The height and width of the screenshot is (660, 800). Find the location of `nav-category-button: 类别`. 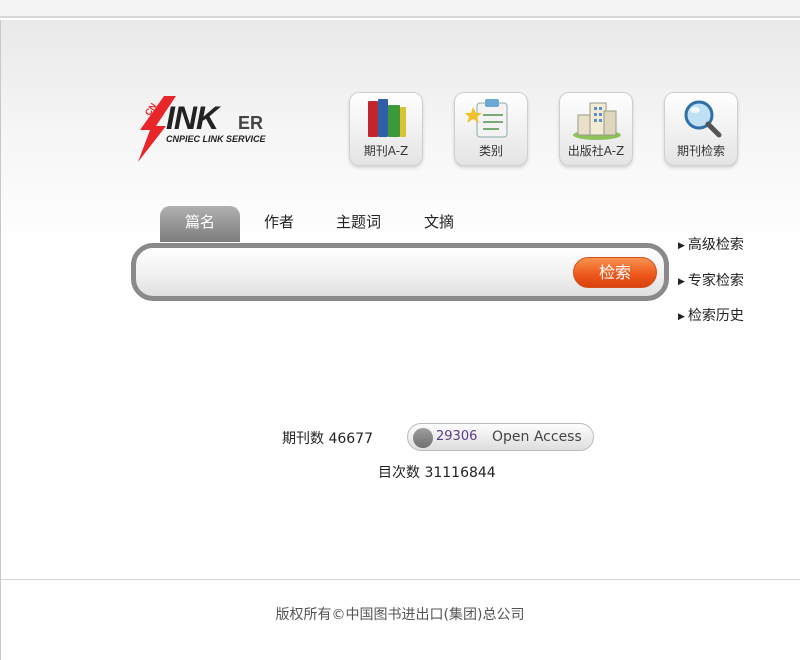

nav-category-button: 类别 is located at coordinates (491, 129).